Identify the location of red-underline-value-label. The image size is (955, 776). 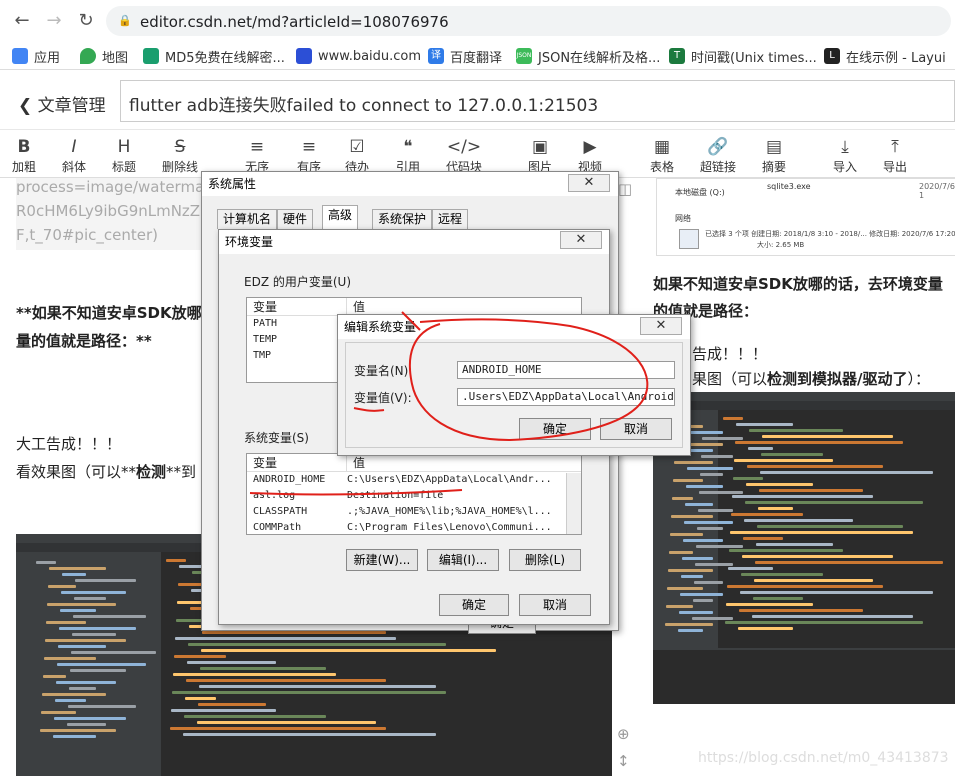
(369, 409).